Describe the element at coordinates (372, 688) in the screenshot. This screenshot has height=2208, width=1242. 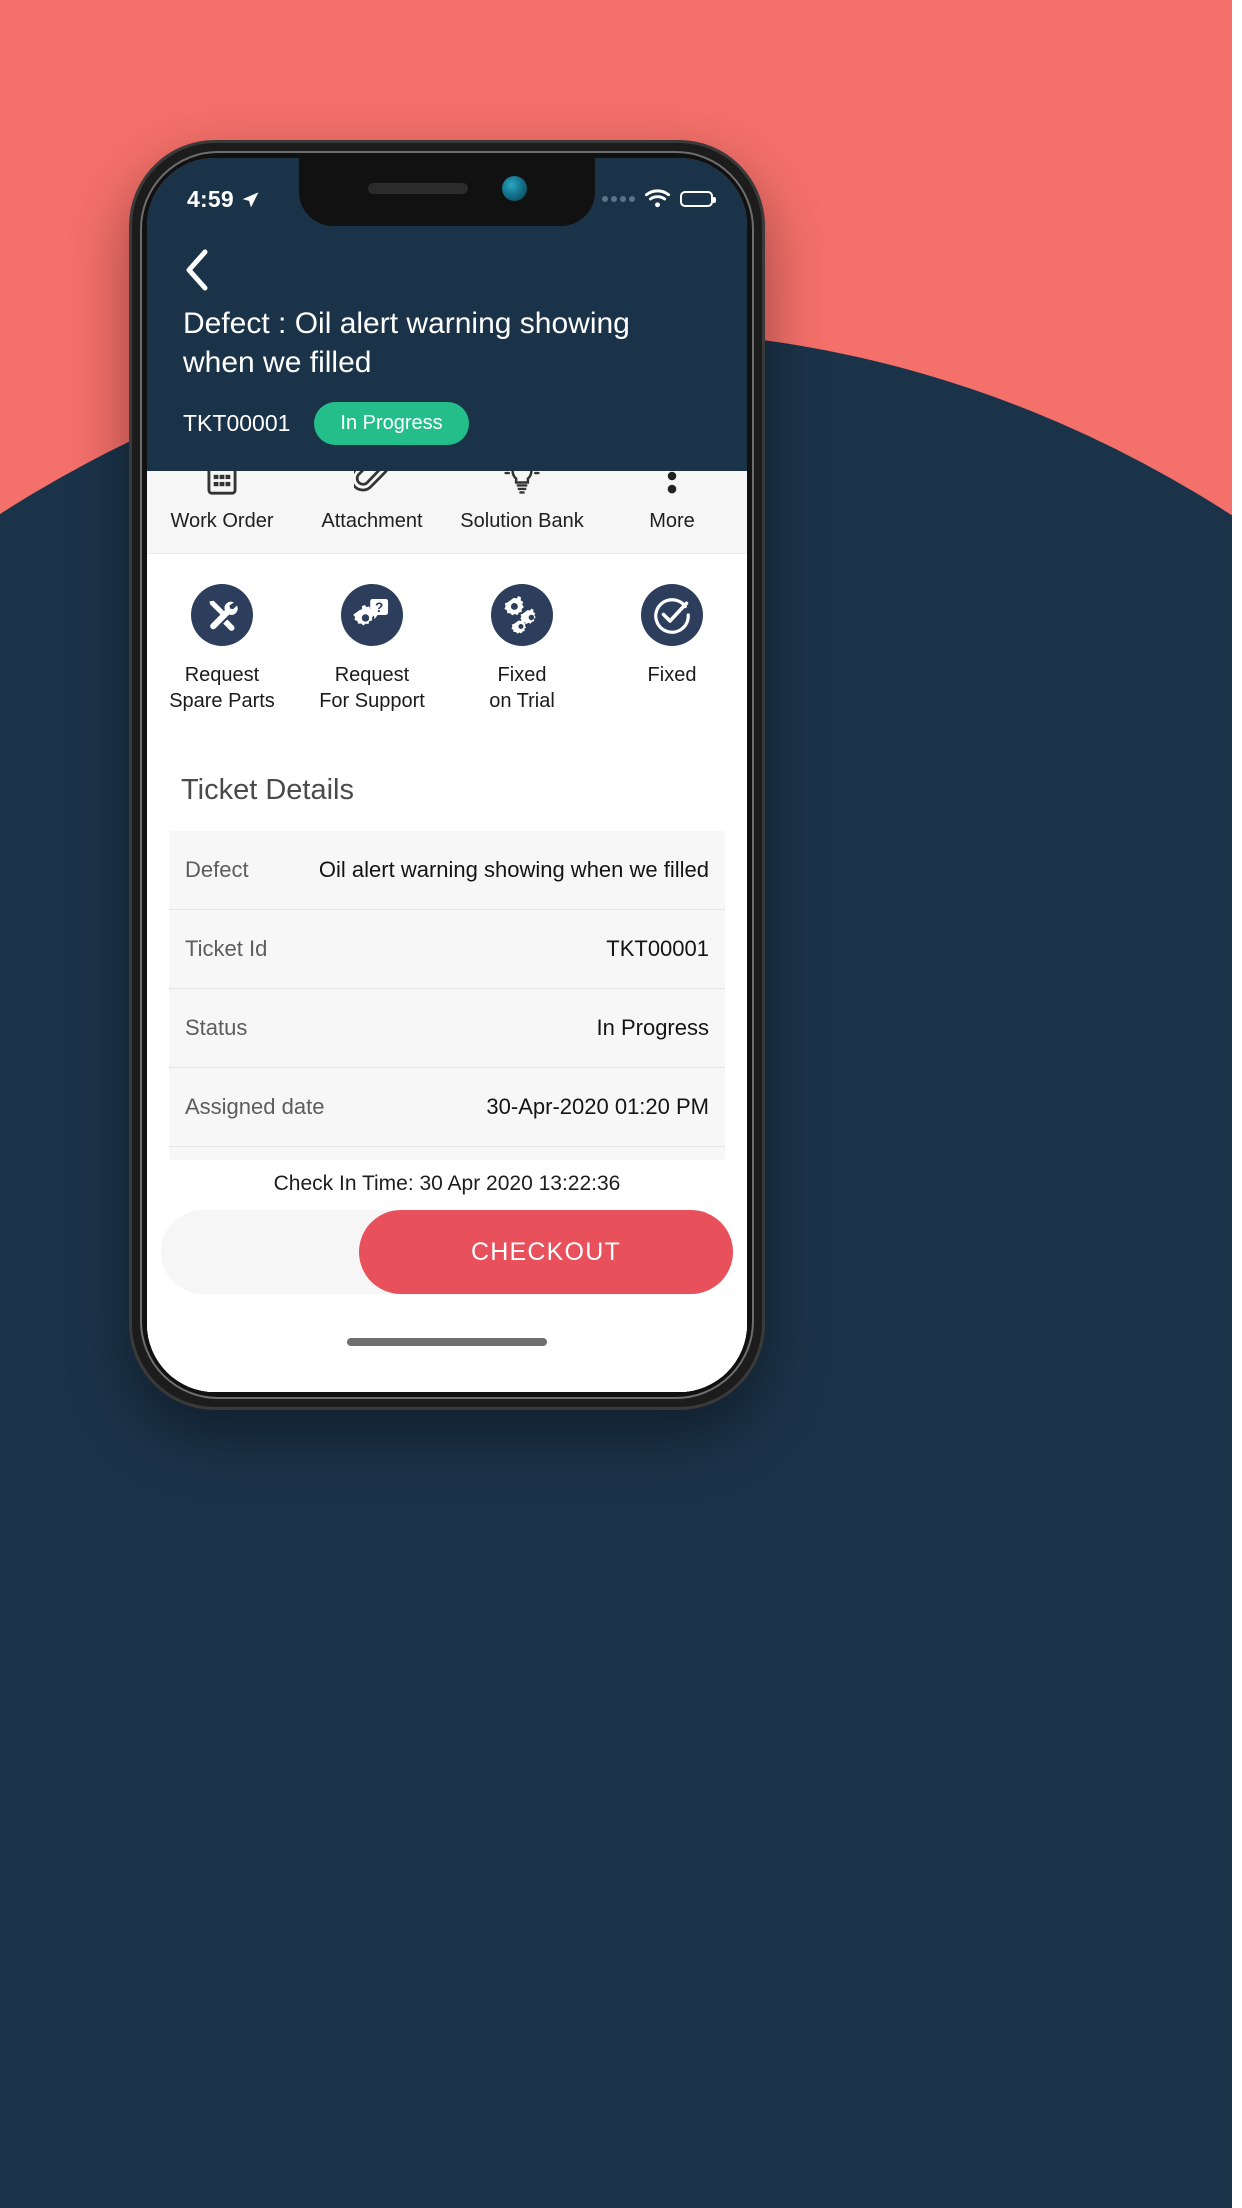
I see `action-label: Request For Support` at that location.